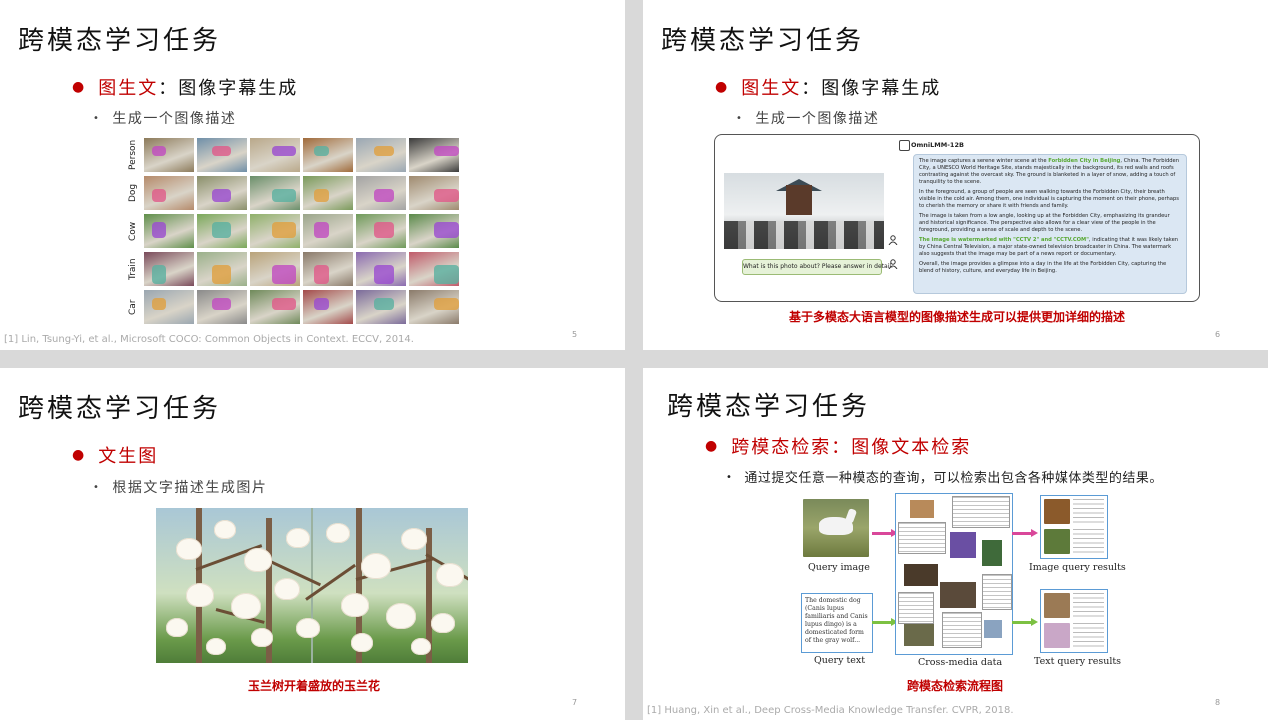 Image resolution: width=1268 pixels, height=720 pixels. I want to click on text-results-label: Text query results, so click(1078, 661).